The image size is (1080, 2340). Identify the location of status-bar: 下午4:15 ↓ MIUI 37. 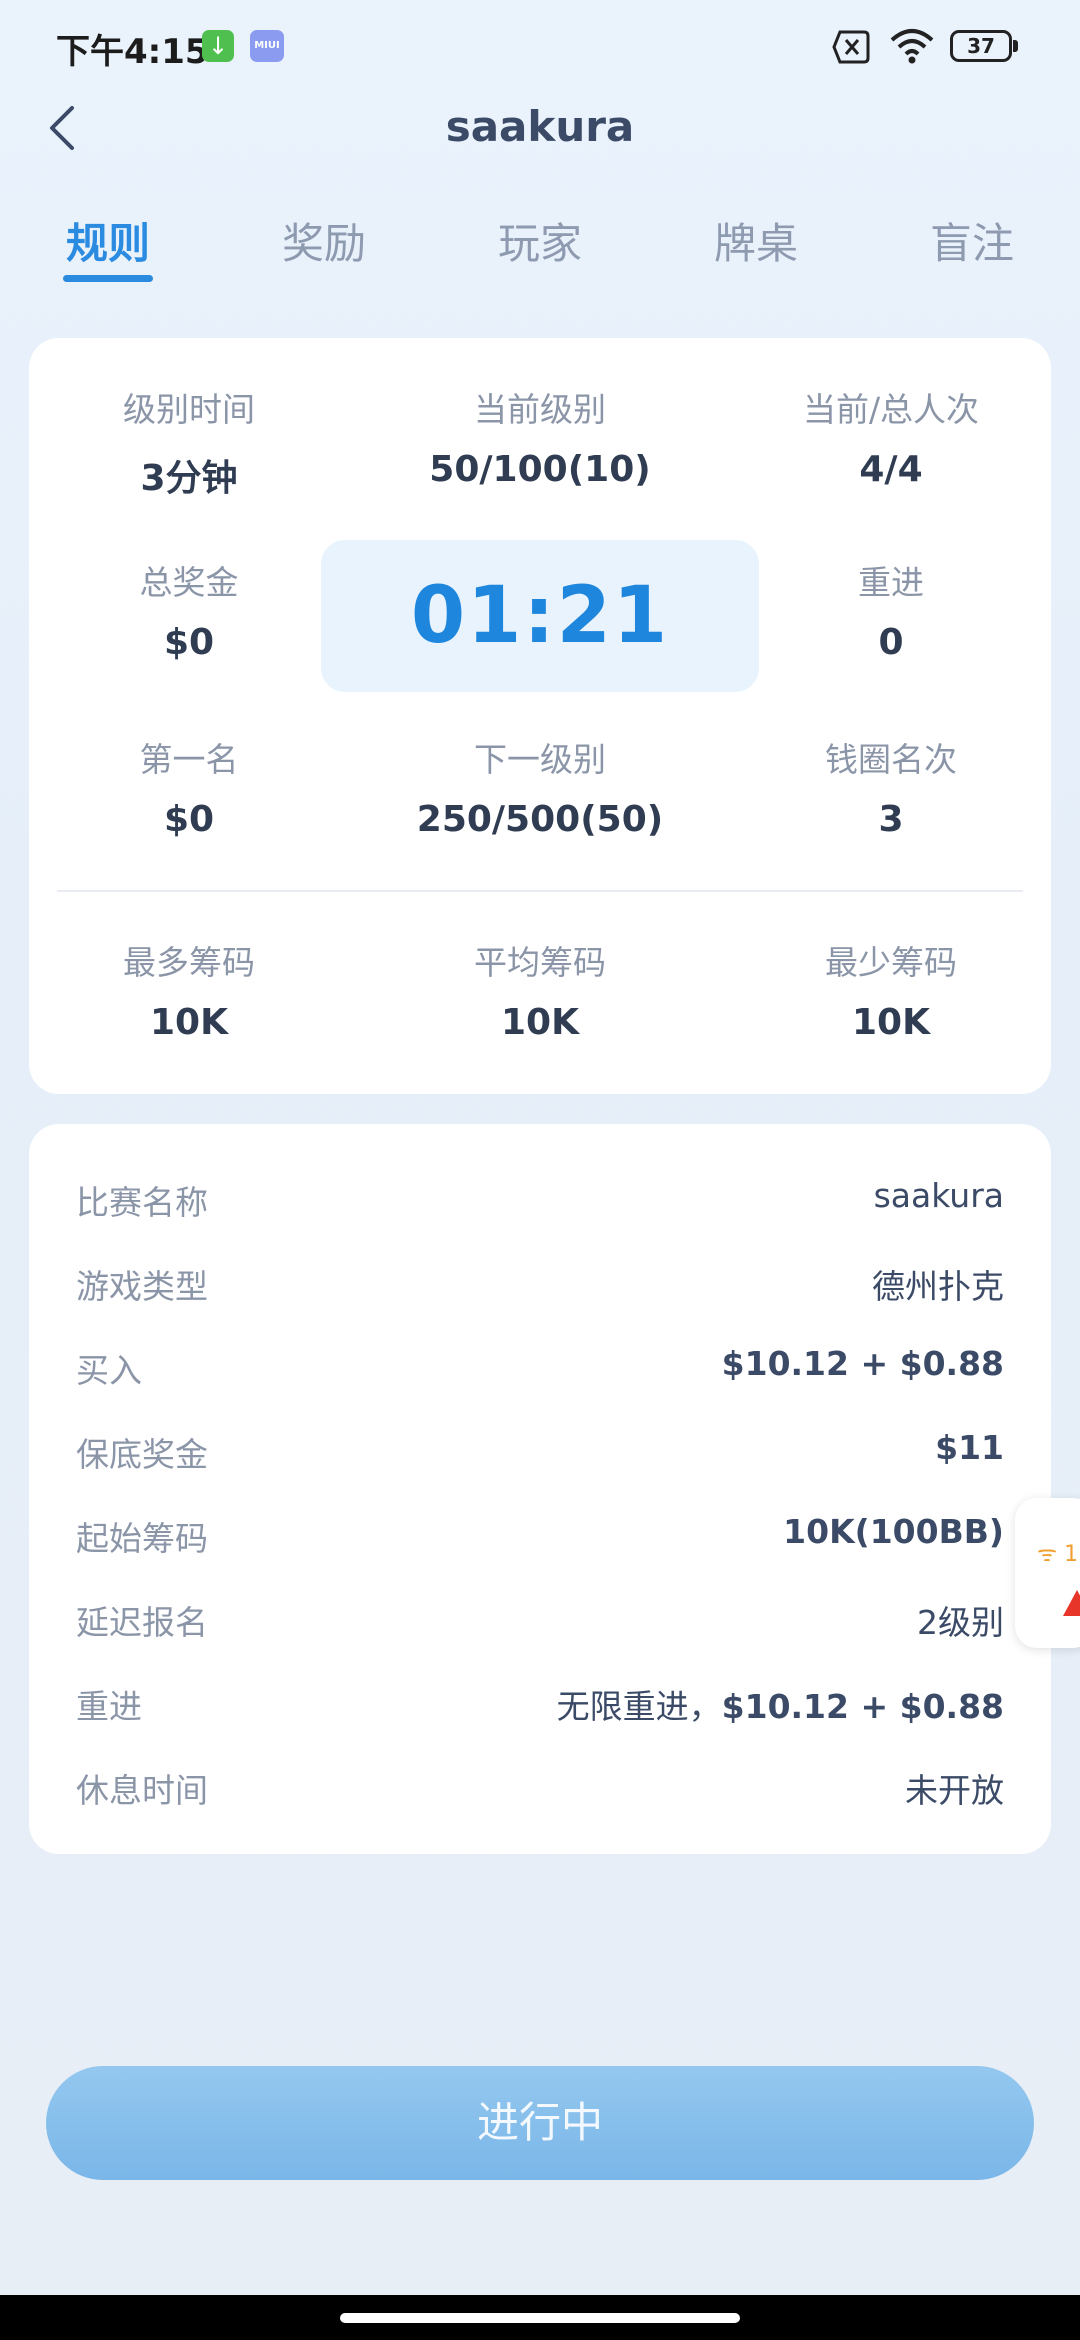
(540, 47).